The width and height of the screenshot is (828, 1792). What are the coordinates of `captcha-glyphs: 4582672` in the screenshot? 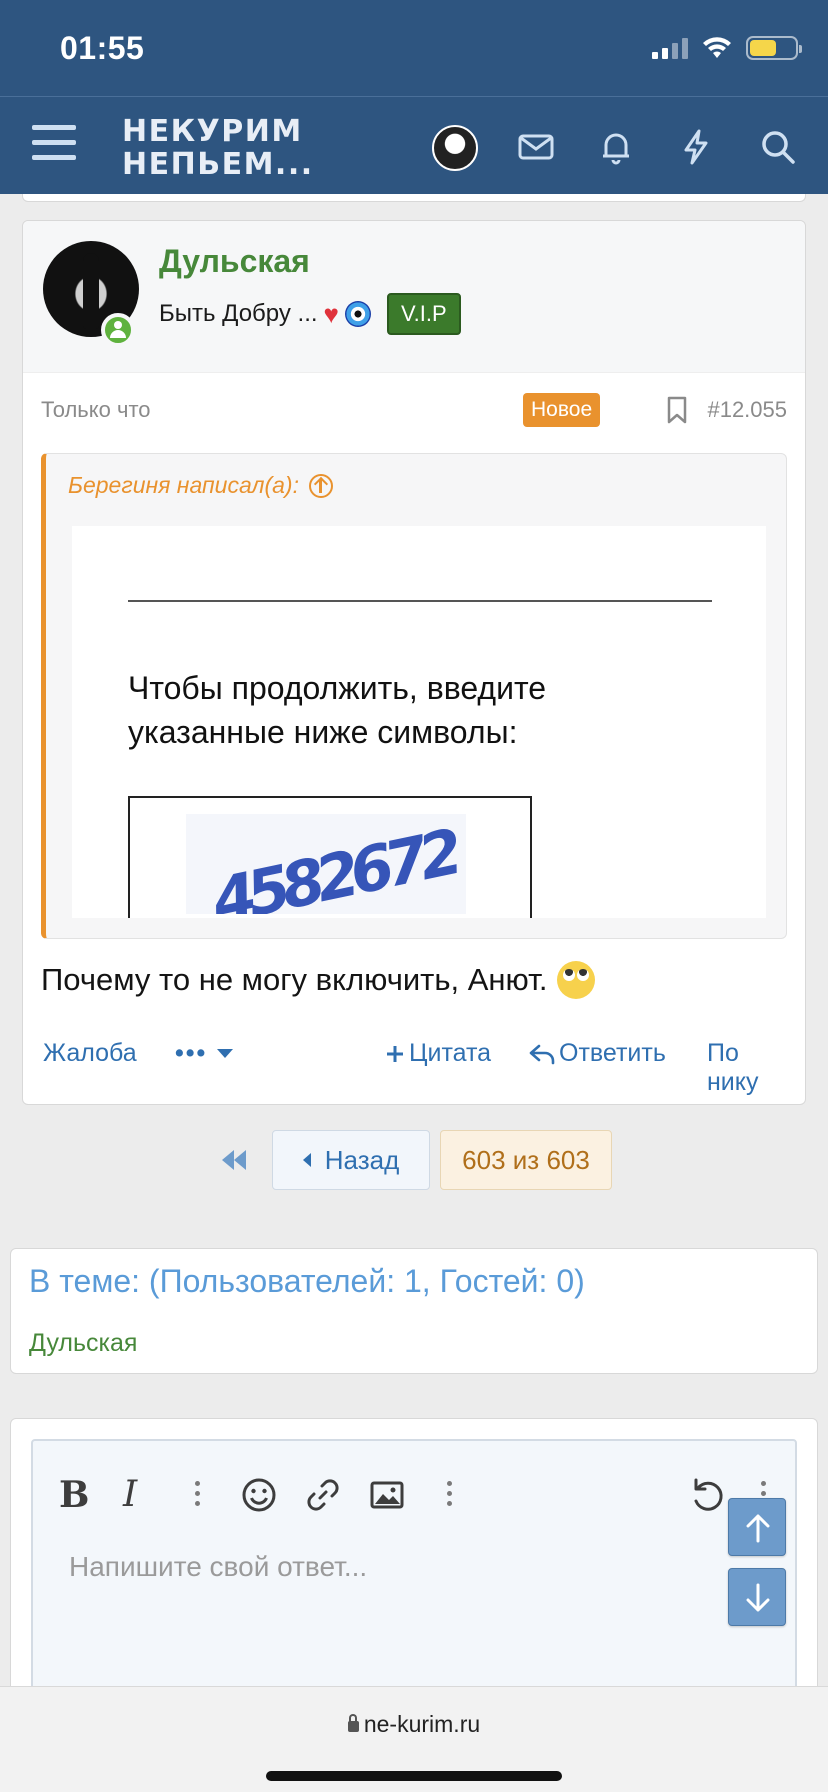 It's located at (335, 864).